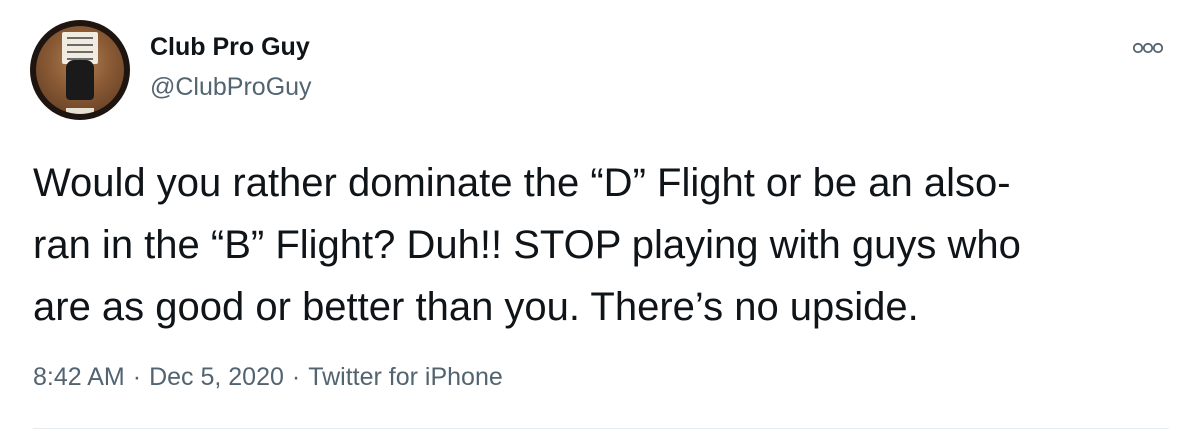  Describe the element at coordinates (80, 80) in the screenshot. I see `avatar-figure-graphic` at that location.